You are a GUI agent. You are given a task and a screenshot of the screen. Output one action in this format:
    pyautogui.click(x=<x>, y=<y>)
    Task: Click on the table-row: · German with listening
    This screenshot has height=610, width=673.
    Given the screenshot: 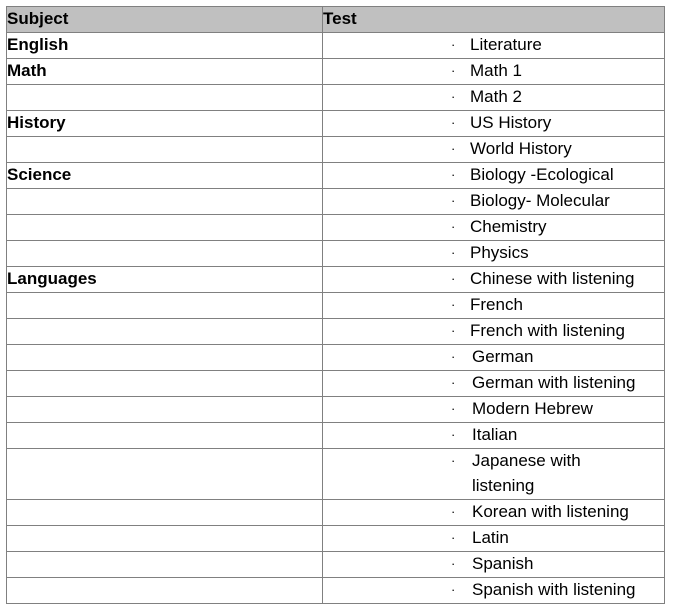 What is the action you would take?
    pyautogui.click(x=335, y=383)
    